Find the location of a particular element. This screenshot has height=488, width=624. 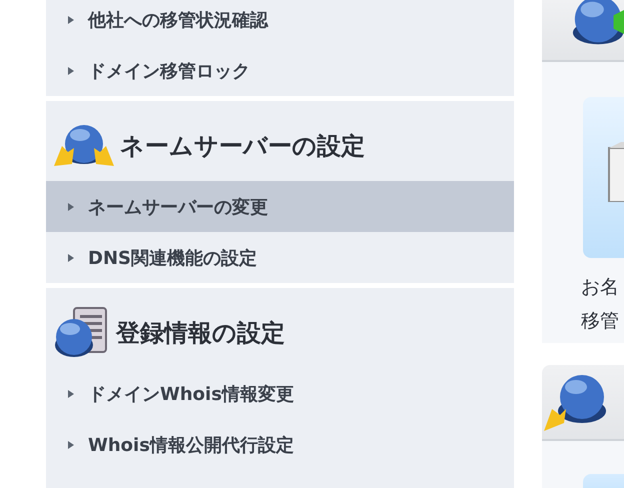

document-icon is located at coordinates (615, 172).